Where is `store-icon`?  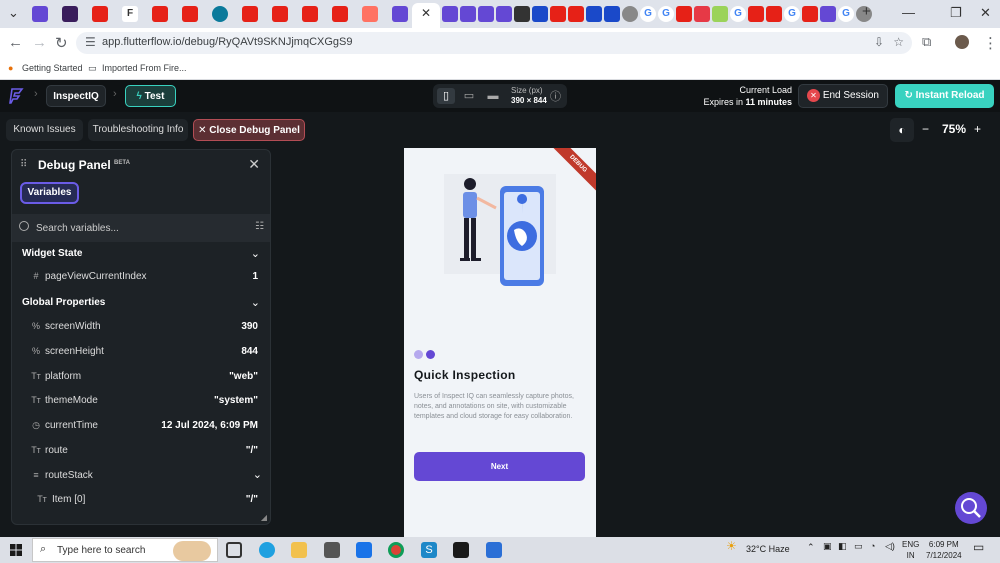
store-icon is located at coordinates (332, 550).